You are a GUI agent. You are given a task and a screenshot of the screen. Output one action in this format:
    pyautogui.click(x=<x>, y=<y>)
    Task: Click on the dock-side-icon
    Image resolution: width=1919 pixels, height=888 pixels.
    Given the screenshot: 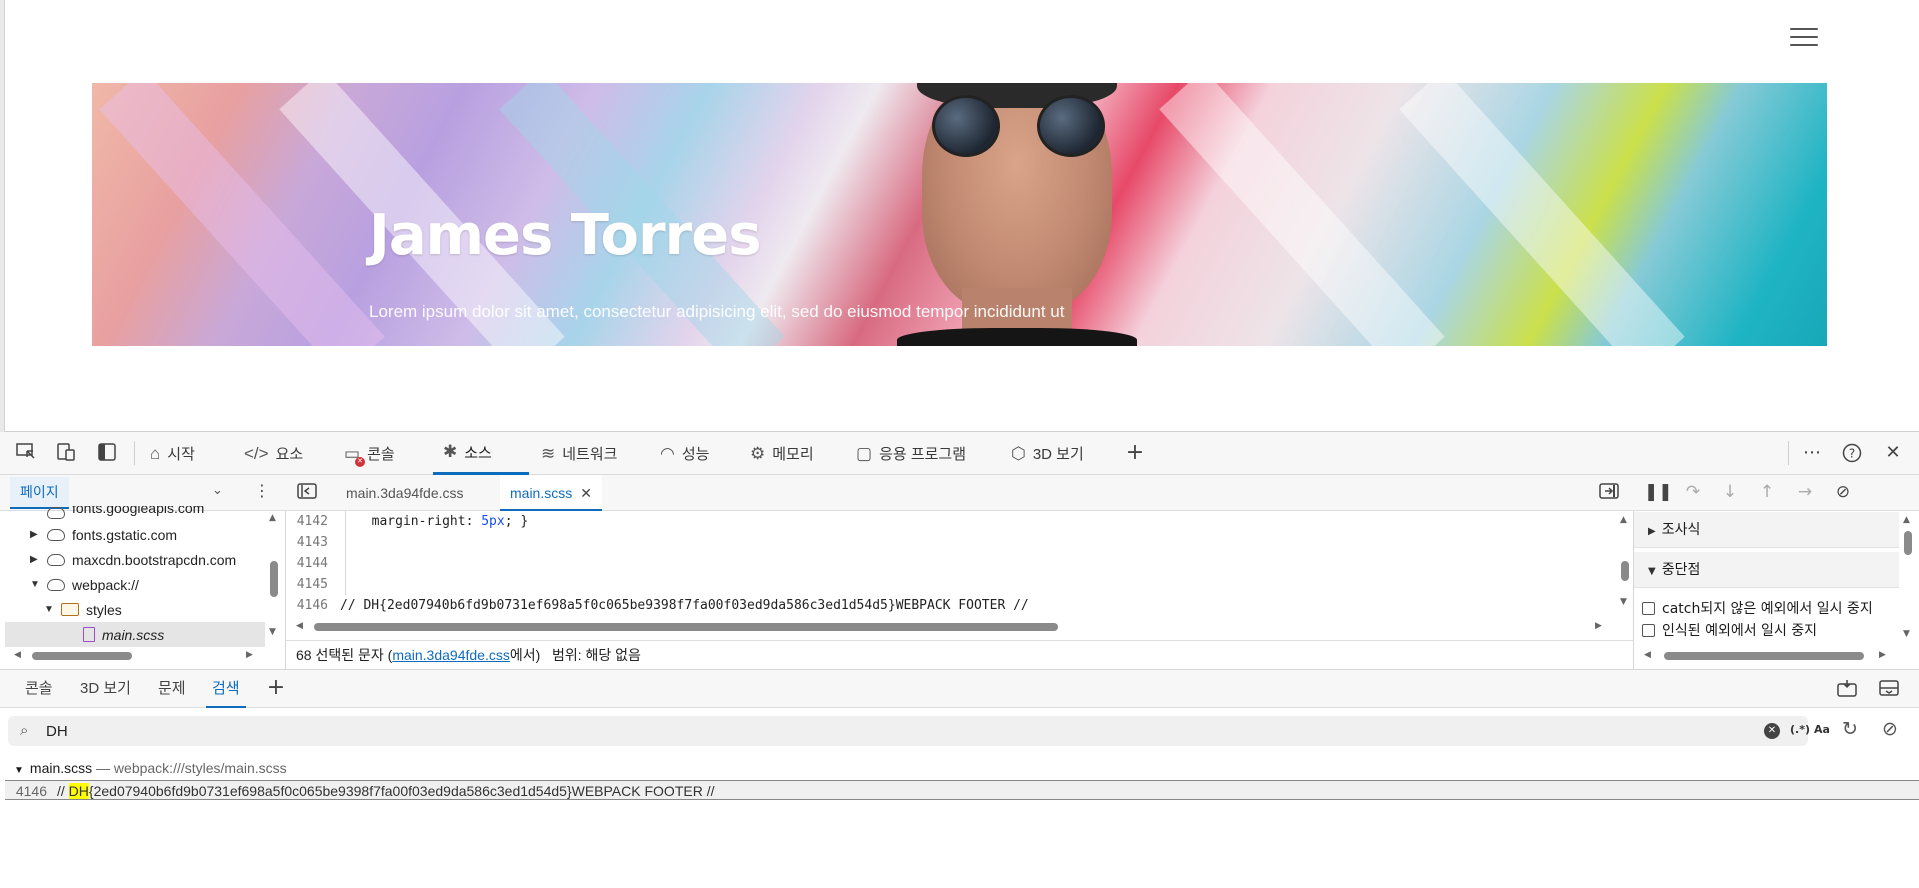 What is the action you would take?
    pyautogui.click(x=107, y=453)
    